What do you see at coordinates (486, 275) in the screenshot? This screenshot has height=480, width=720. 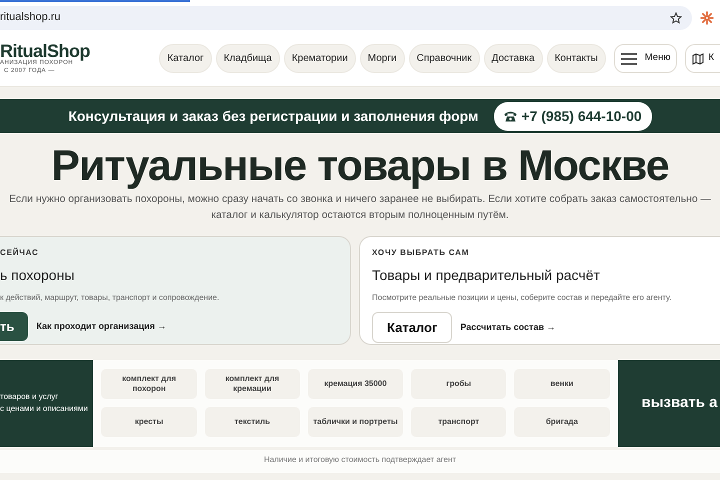 I see `card-title: Товары и предварительный расчёт` at bounding box center [486, 275].